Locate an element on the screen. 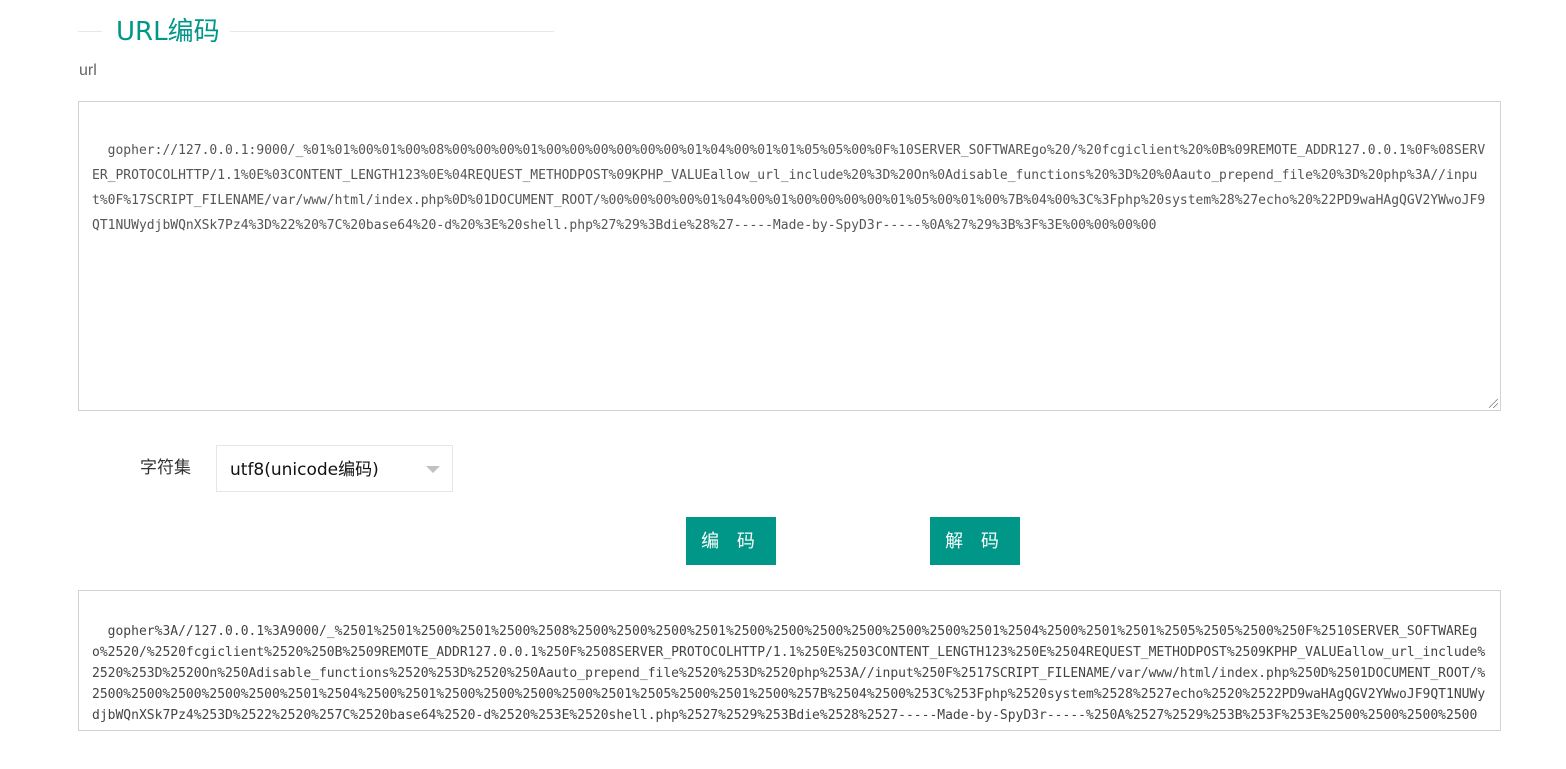 The height and width of the screenshot is (769, 1566). section-header: URL编码 is located at coordinates (316, 32).